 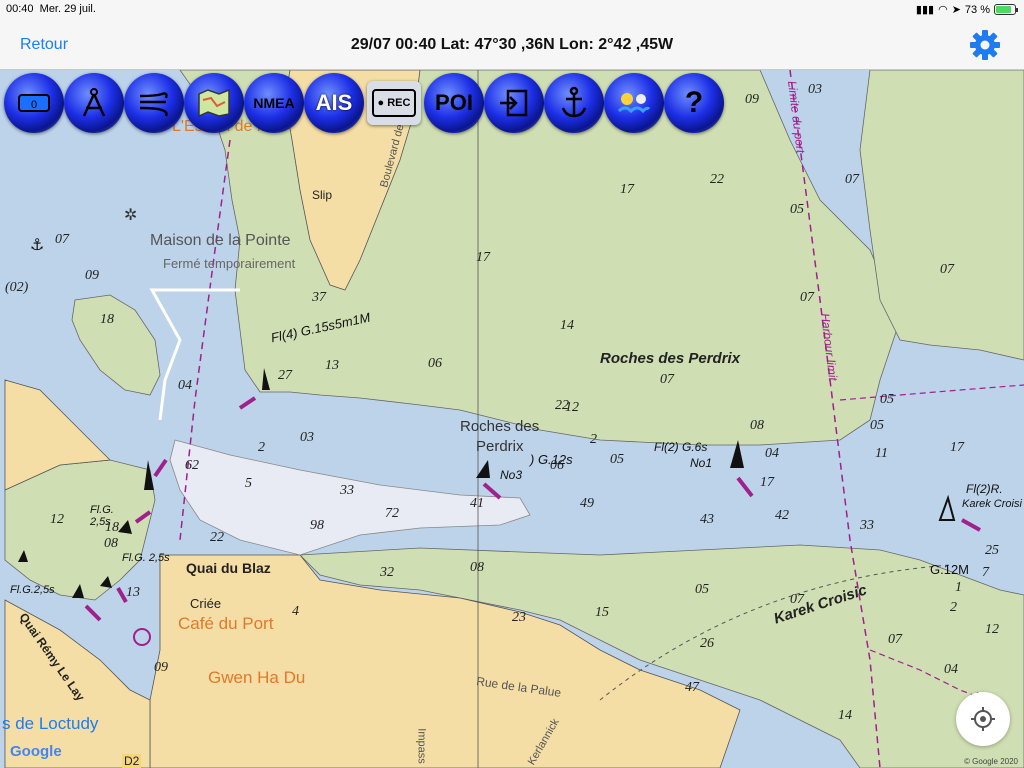 I want to click on status-bar: 00:40 Mer. 29 juil. ▮▮▮ ◠ ➤ 73 %, so click(x=512, y=10).